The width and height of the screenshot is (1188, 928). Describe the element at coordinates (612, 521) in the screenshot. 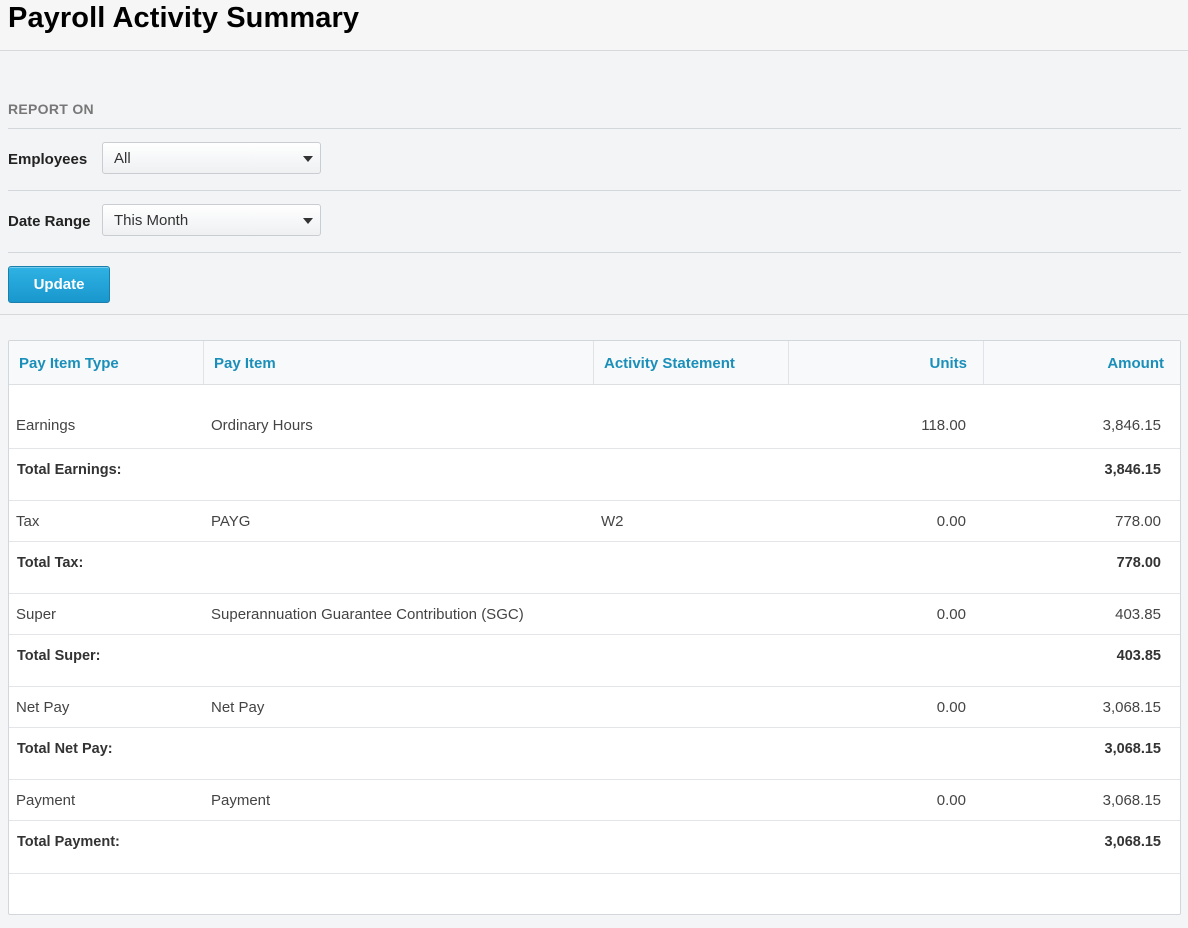

I see `cell-activity-statement: W2` at that location.